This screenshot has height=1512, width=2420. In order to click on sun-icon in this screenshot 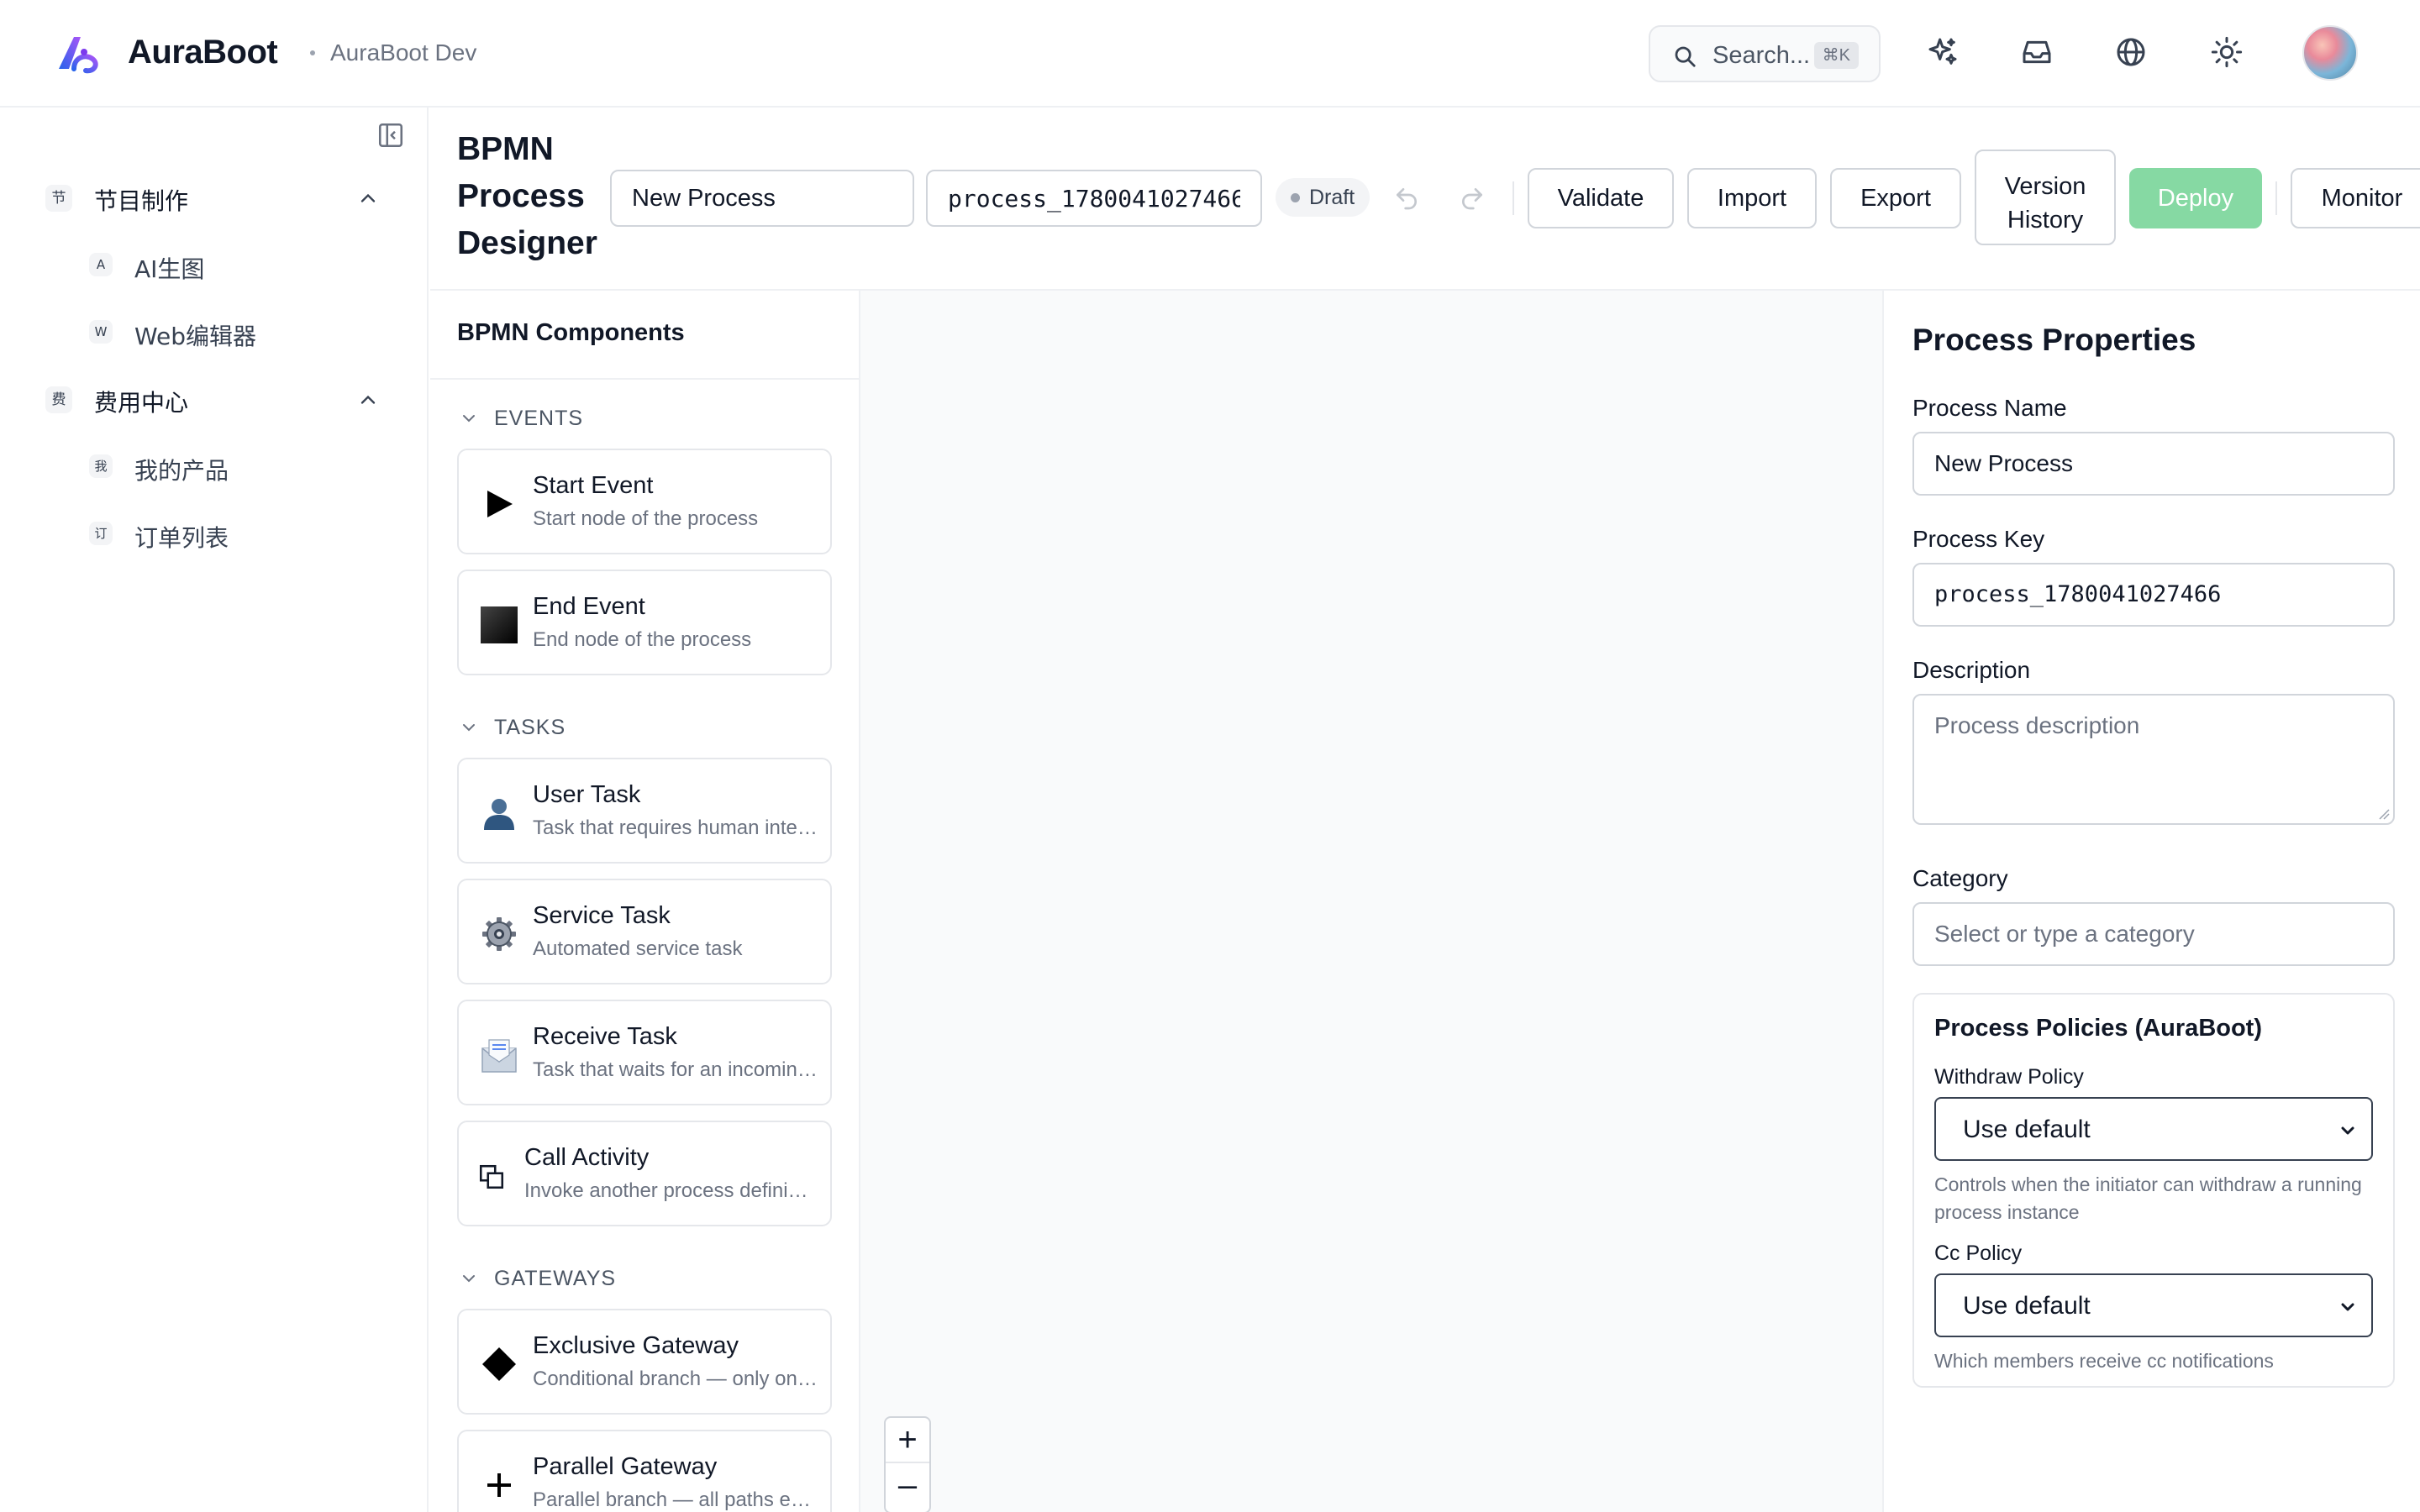, I will do `click(2227, 52)`.